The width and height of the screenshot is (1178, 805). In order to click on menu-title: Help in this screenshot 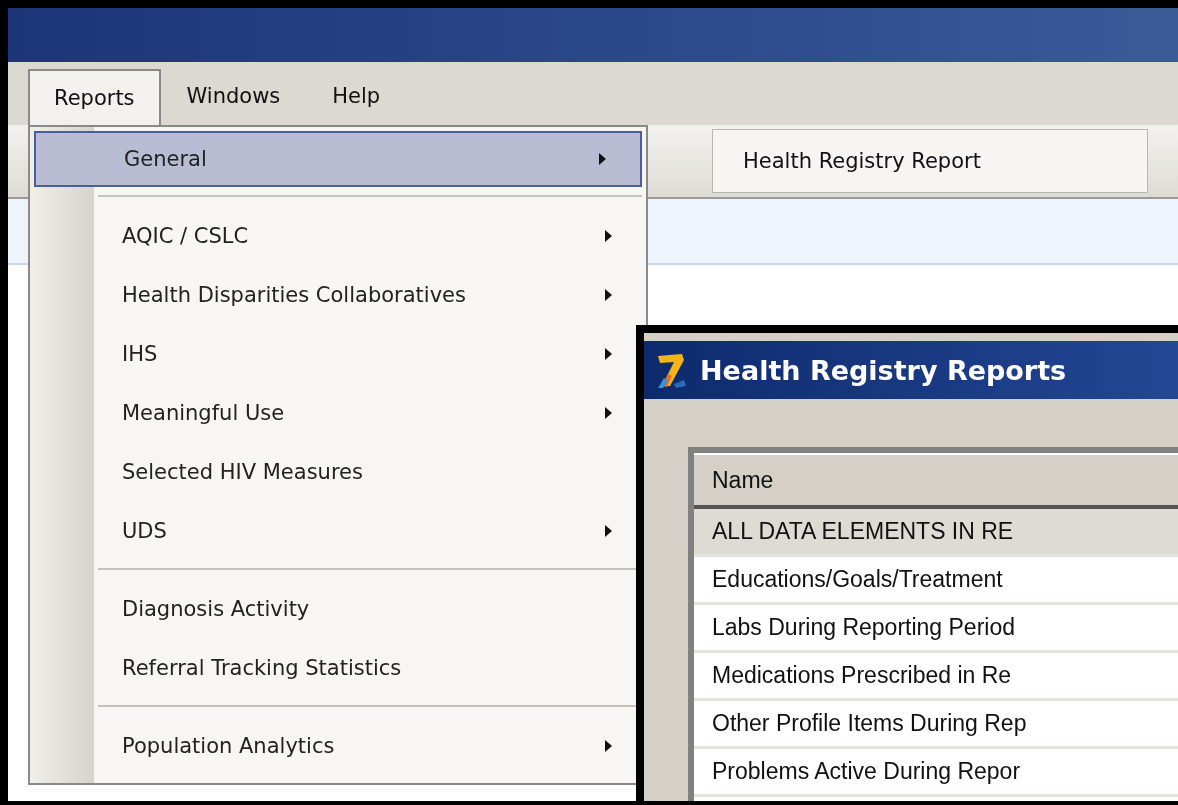, I will do `click(356, 95)`.